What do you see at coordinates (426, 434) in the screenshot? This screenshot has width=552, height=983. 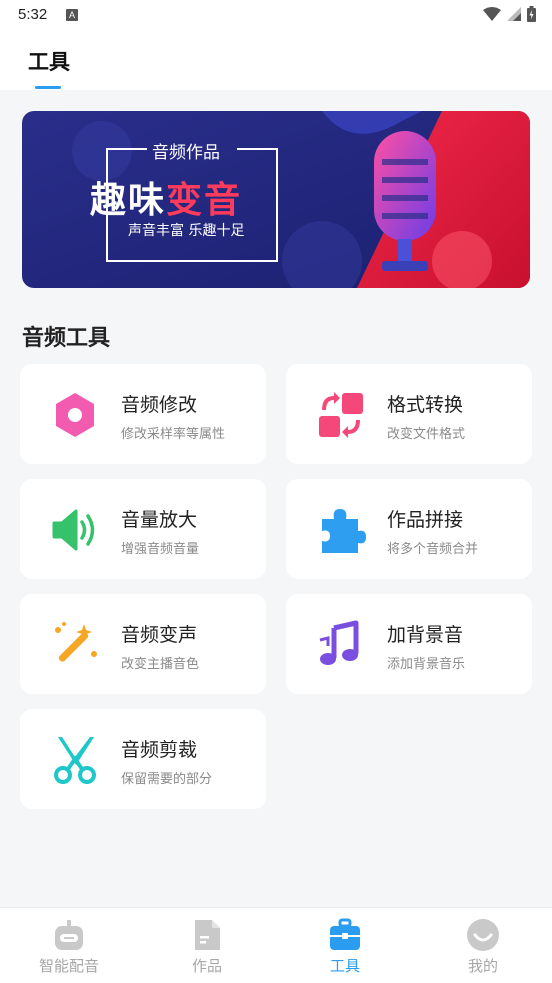 I see `card-desc: 改变文件格式` at bounding box center [426, 434].